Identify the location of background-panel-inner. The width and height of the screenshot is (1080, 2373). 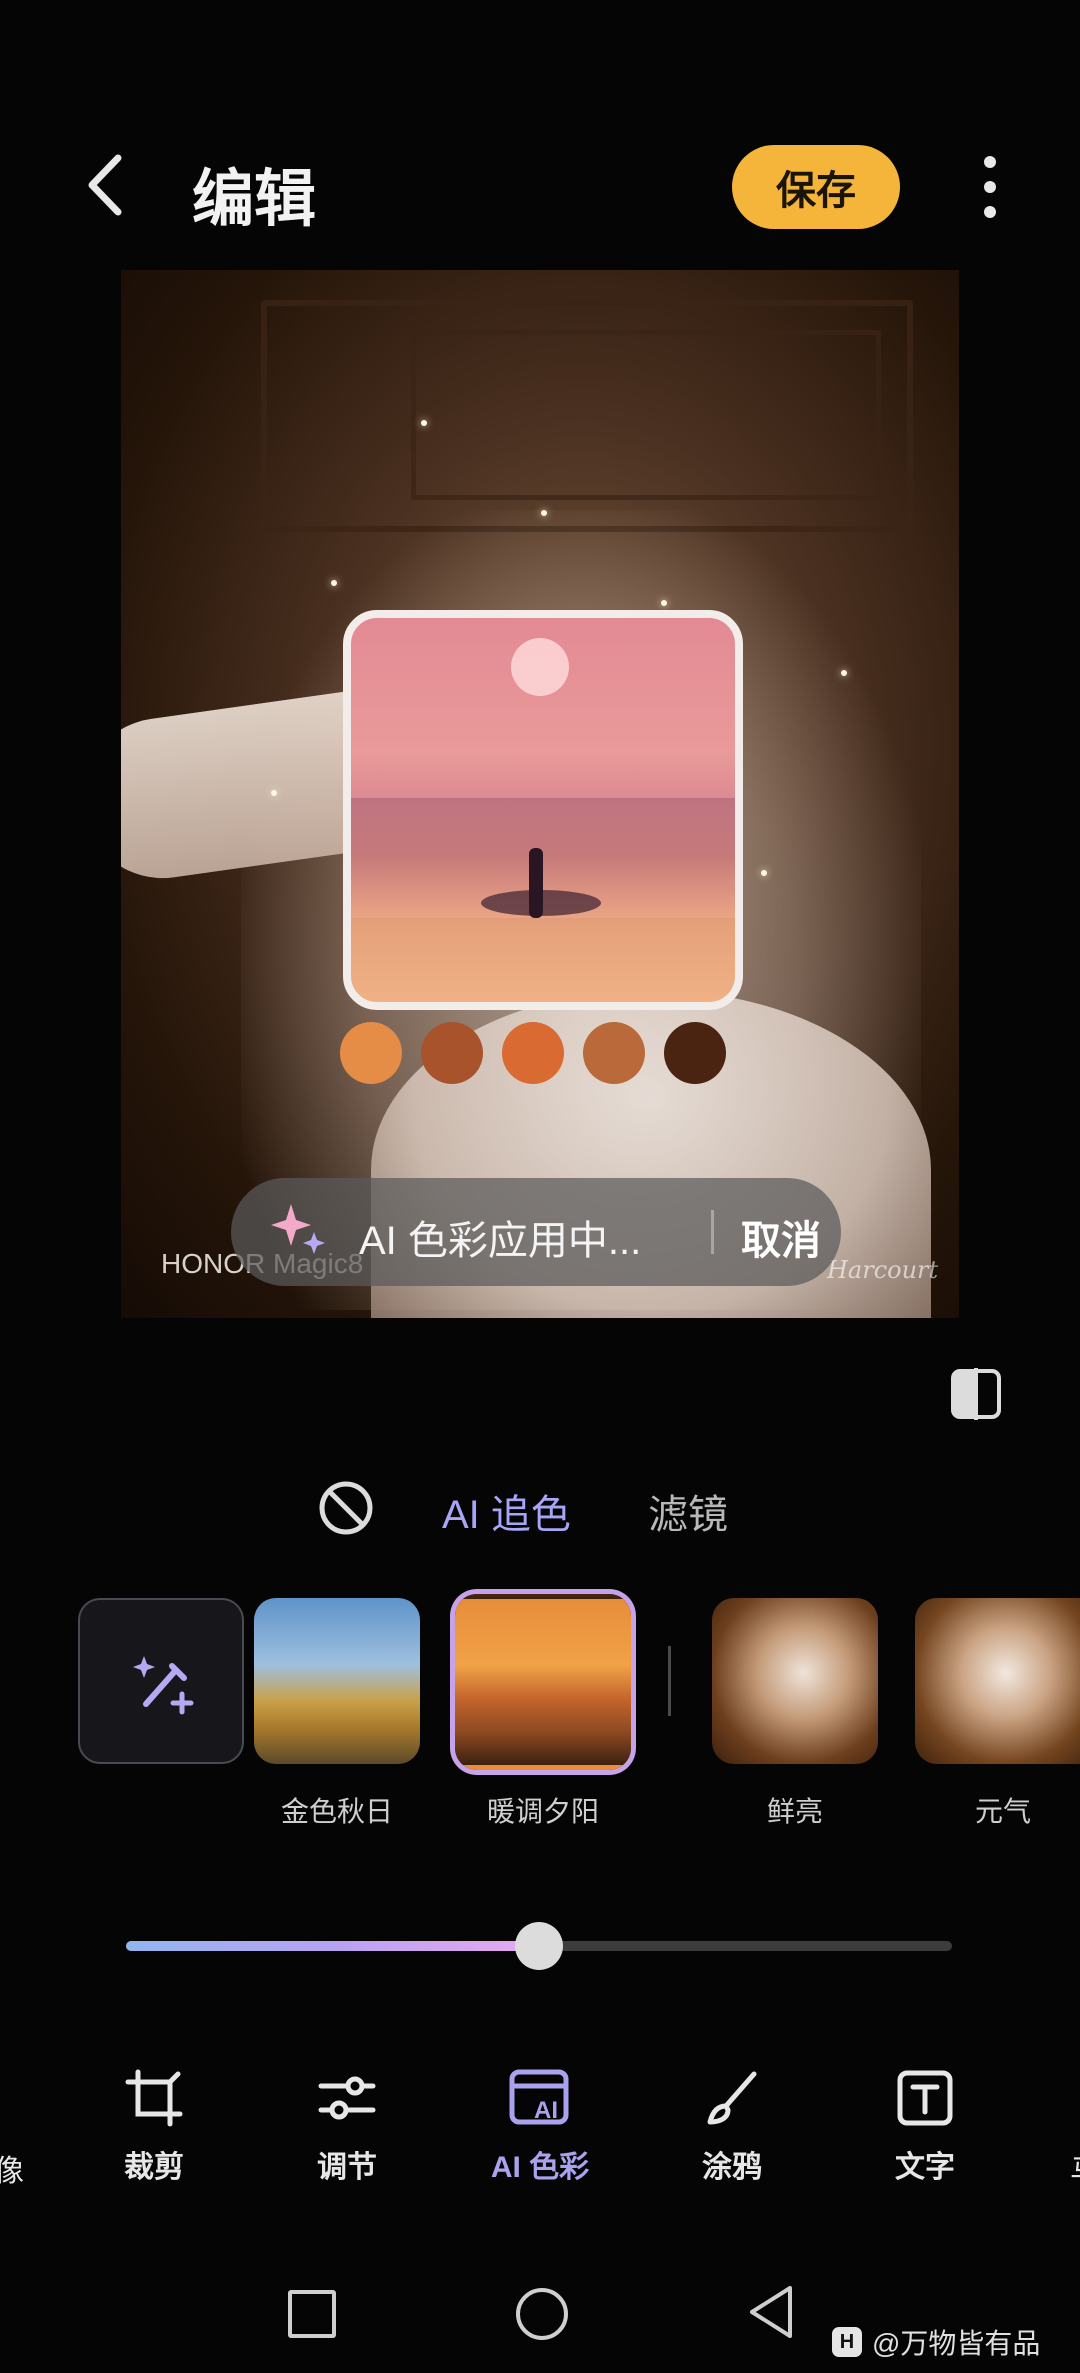
(646, 415).